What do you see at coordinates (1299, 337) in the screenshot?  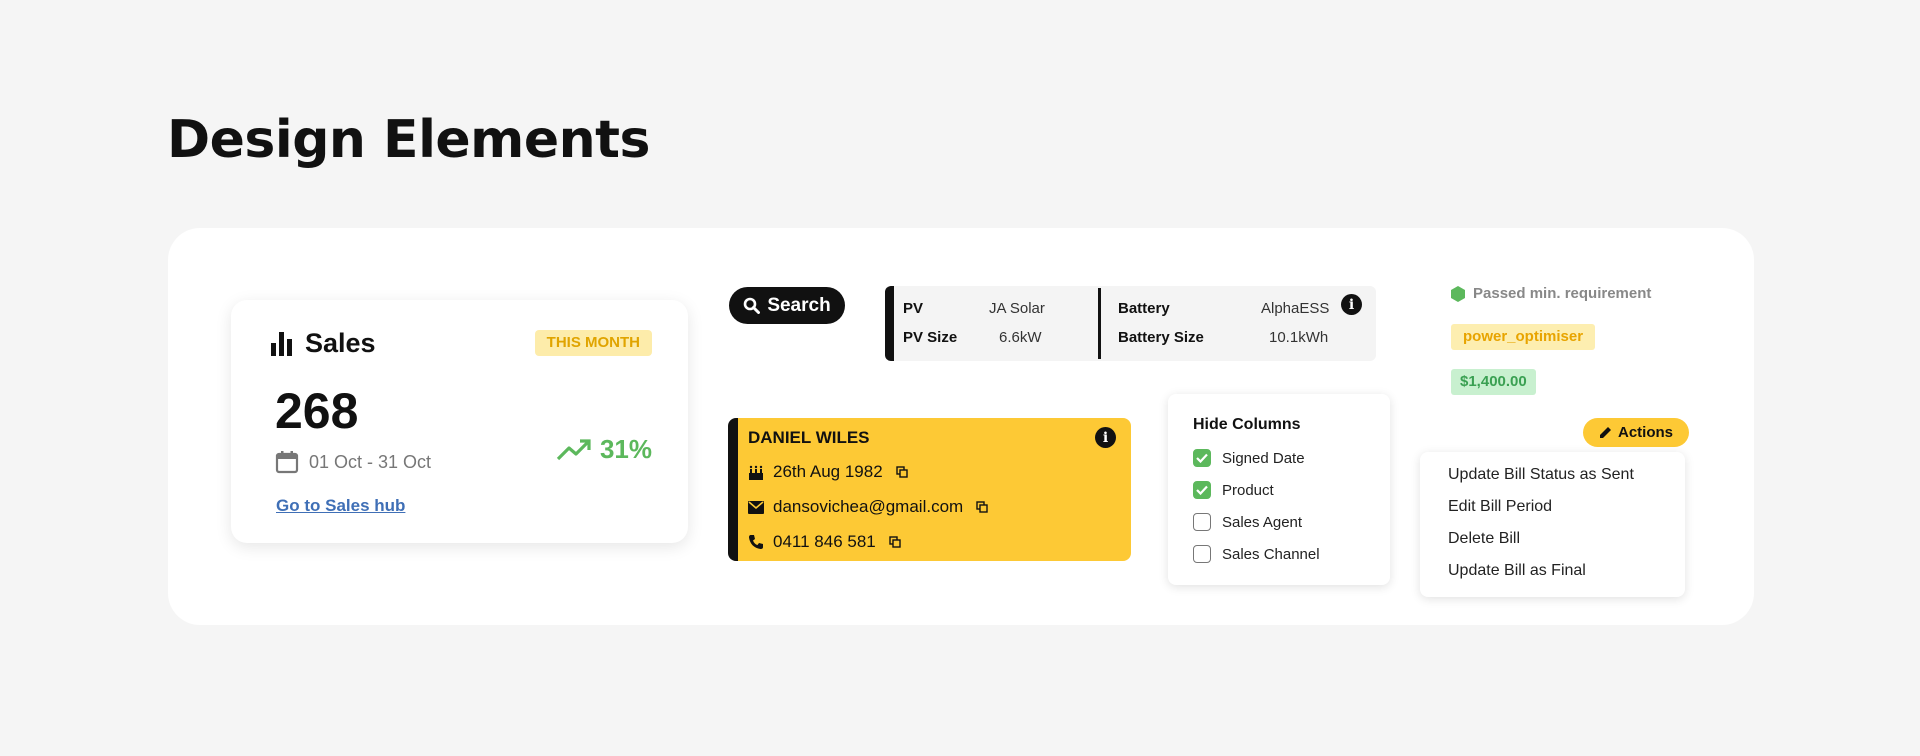 I see `battery-size-value: 10.1kWh` at bounding box center [1299, 337].